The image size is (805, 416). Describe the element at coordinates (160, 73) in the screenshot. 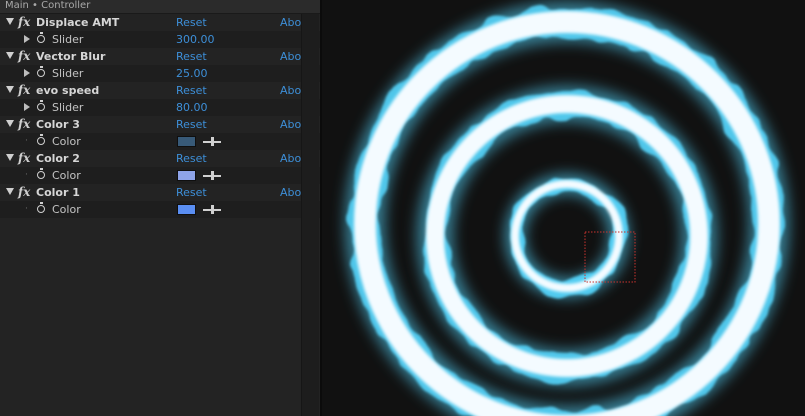

I see `param-row-slider: Slider 25.00` at that location.